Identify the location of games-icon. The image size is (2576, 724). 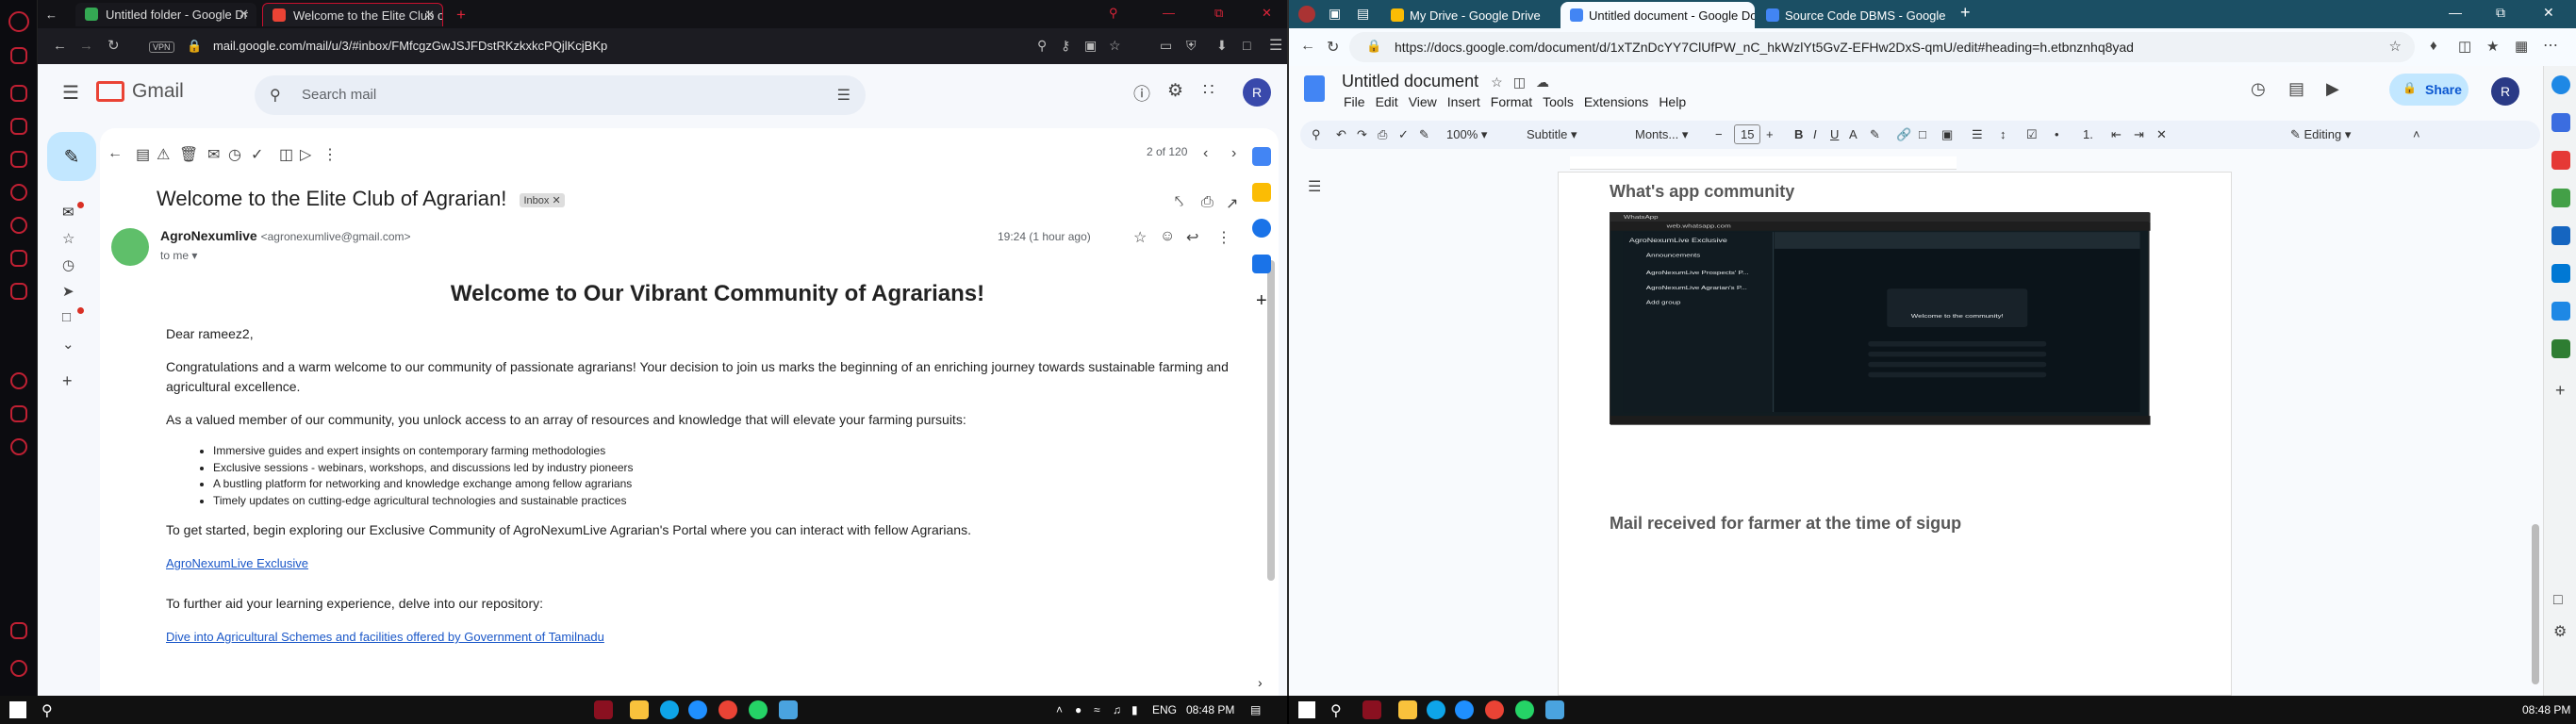
(2560, 198).